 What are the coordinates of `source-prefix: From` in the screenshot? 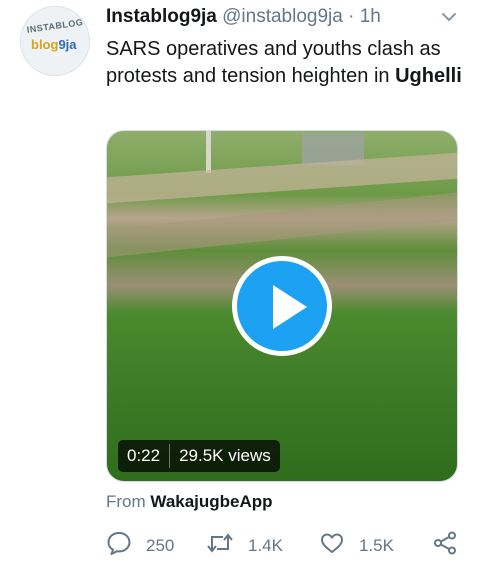 It's located at (126, 501).